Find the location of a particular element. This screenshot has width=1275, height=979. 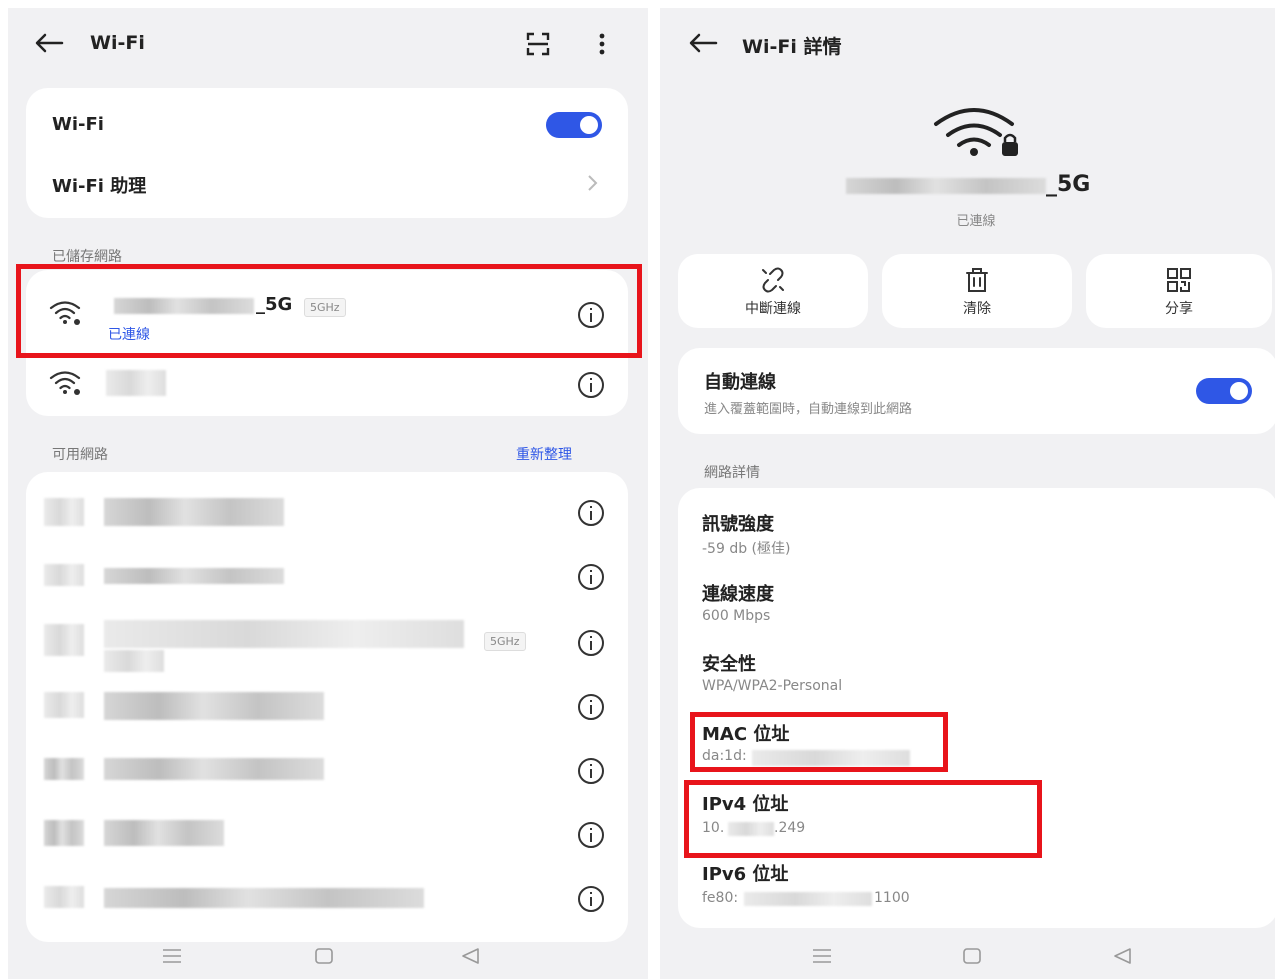

ssid-suffix: _5G is located at coordinates (1068, 184).